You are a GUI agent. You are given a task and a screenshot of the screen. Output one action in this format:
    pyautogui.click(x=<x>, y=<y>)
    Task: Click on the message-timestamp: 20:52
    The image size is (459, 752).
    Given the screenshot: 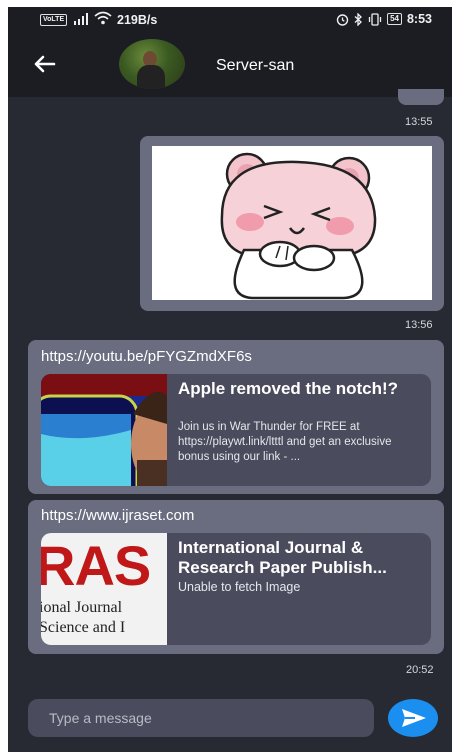 What is the action you would take?
    pyautogui.click(x=420, y=670)
    